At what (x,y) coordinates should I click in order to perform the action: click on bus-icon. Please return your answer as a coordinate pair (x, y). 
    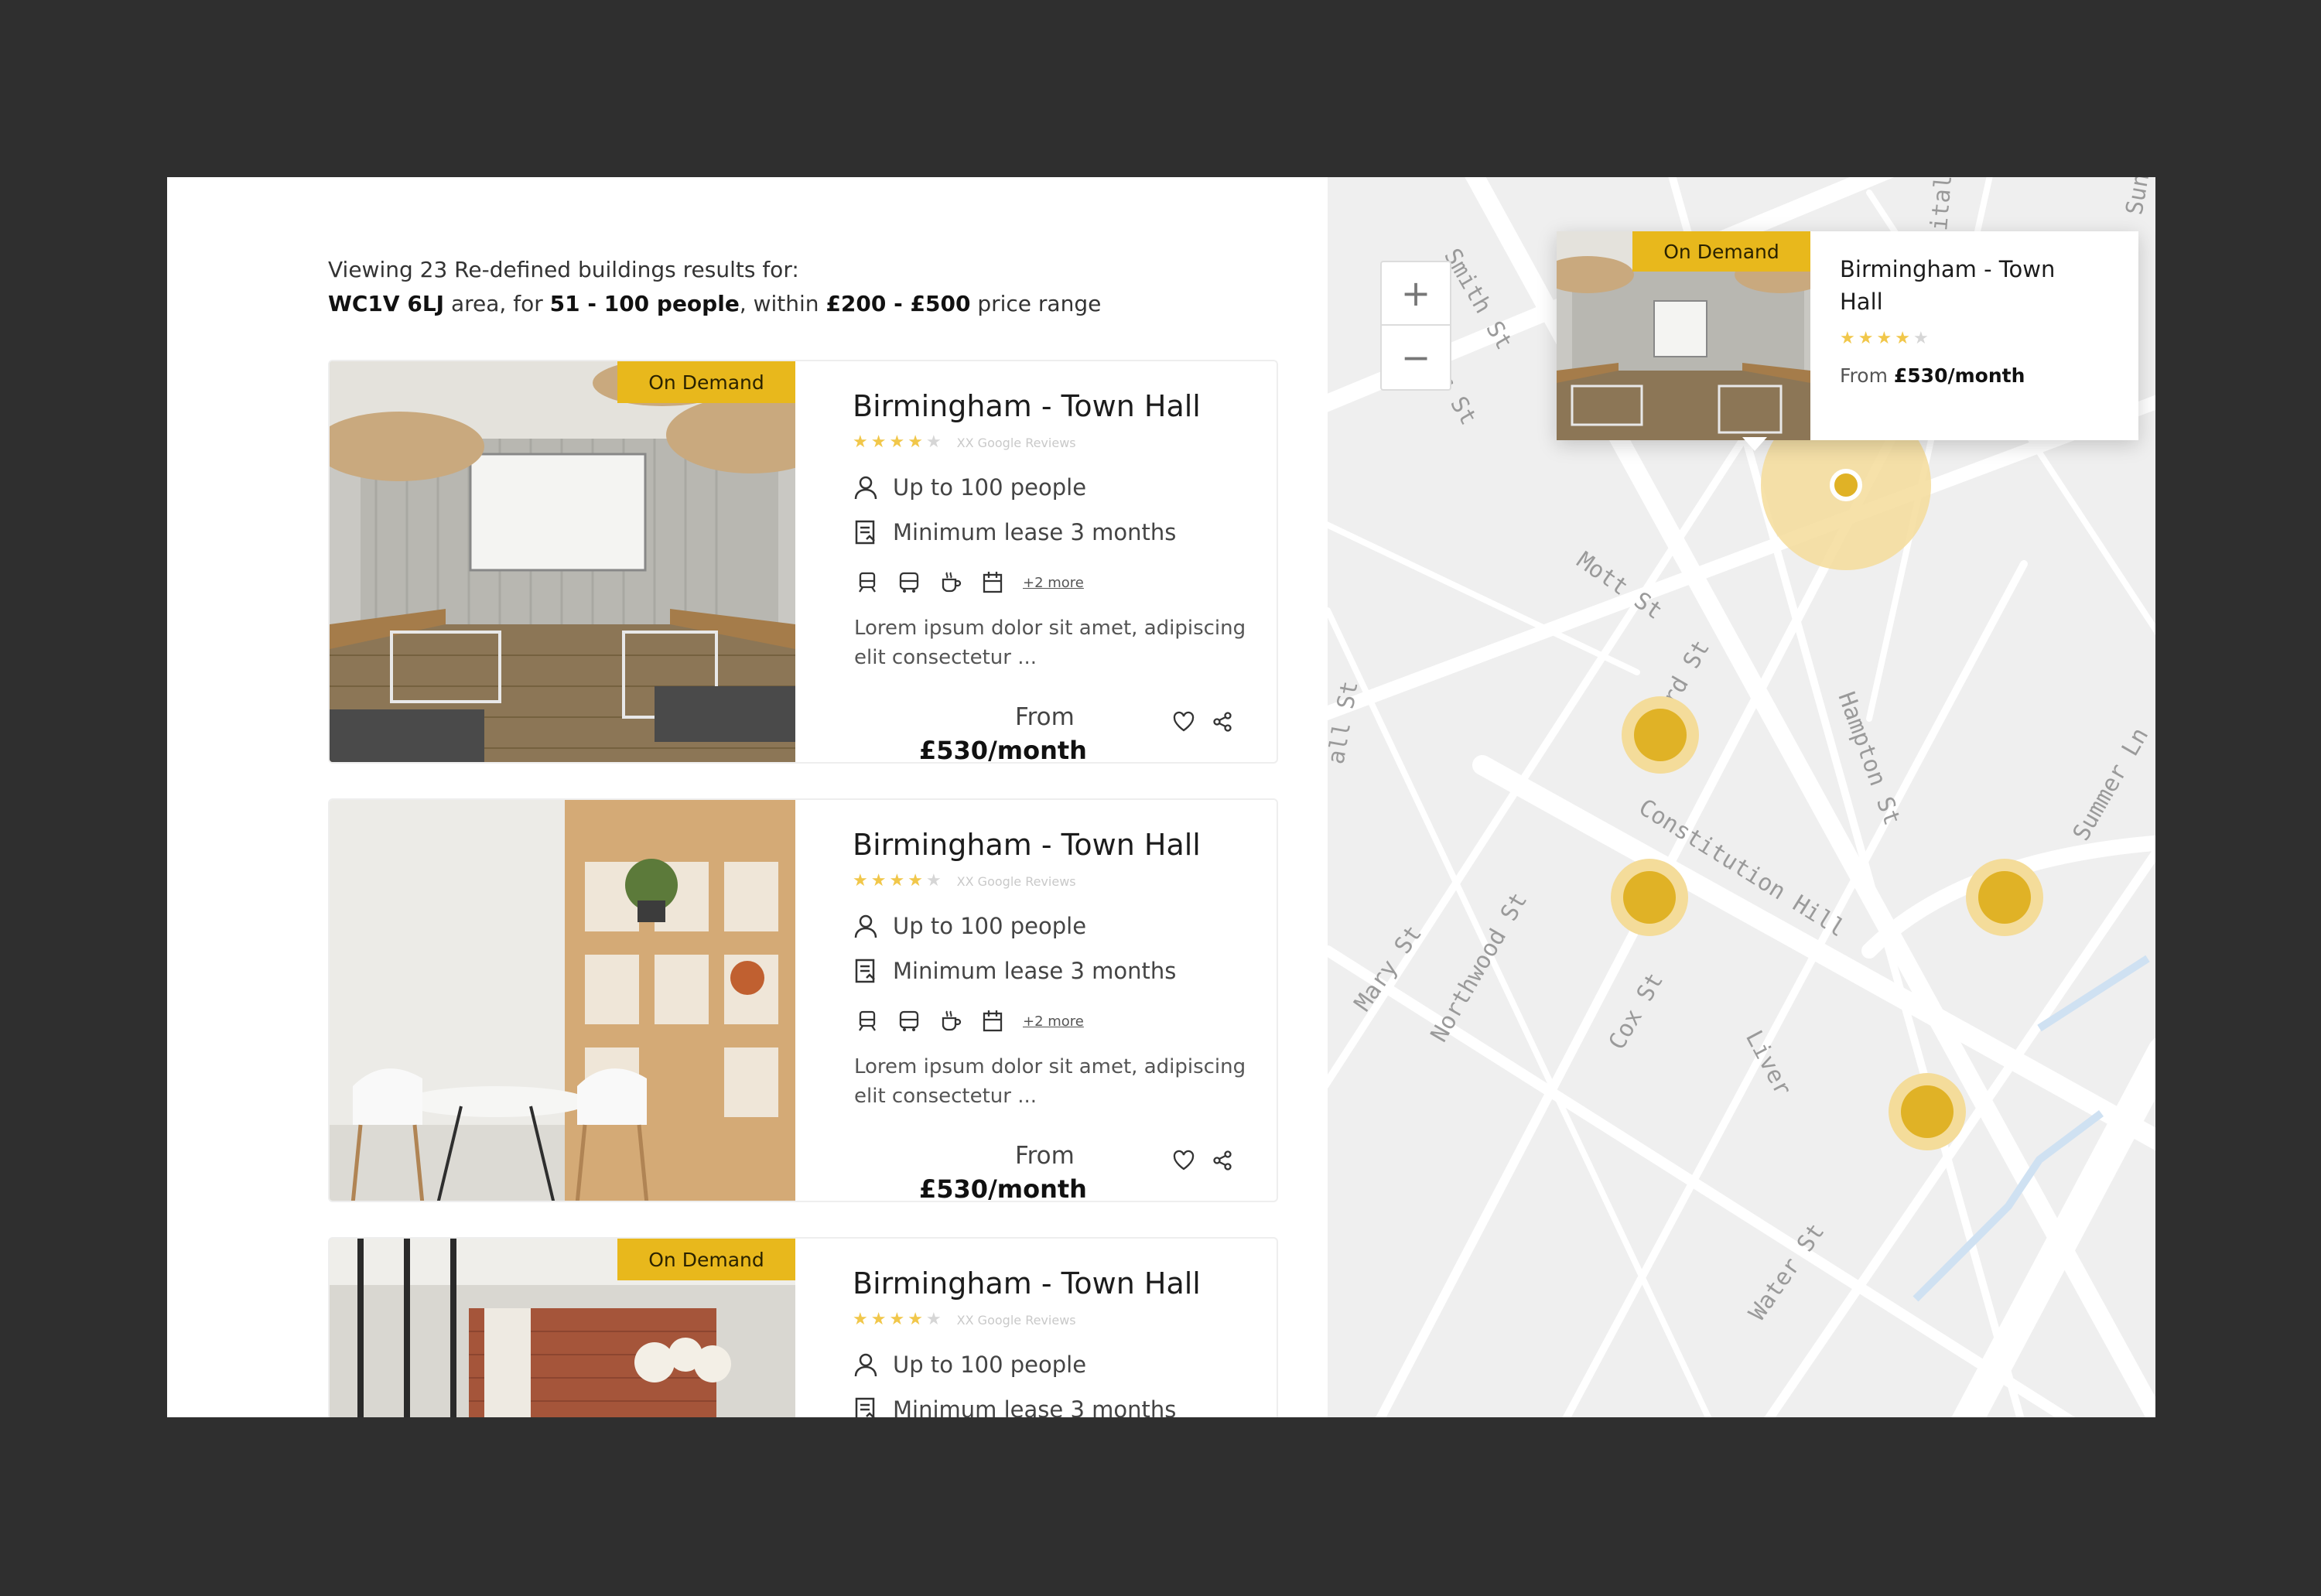
    Looking at the image, I should click on (909, 1021).